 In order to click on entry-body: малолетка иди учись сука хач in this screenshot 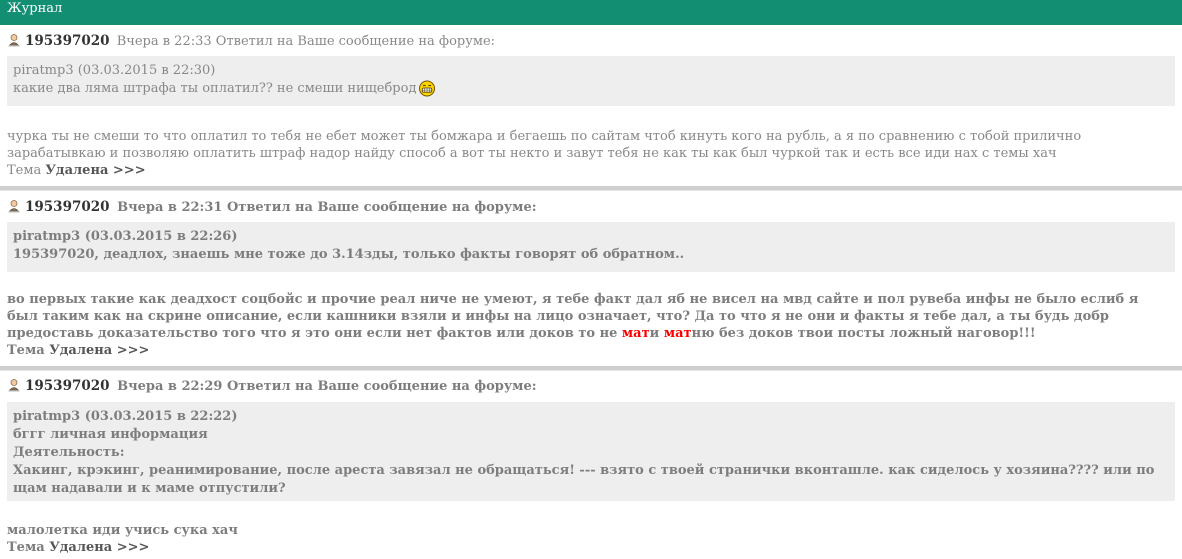, I will do `click(122, 530)`.